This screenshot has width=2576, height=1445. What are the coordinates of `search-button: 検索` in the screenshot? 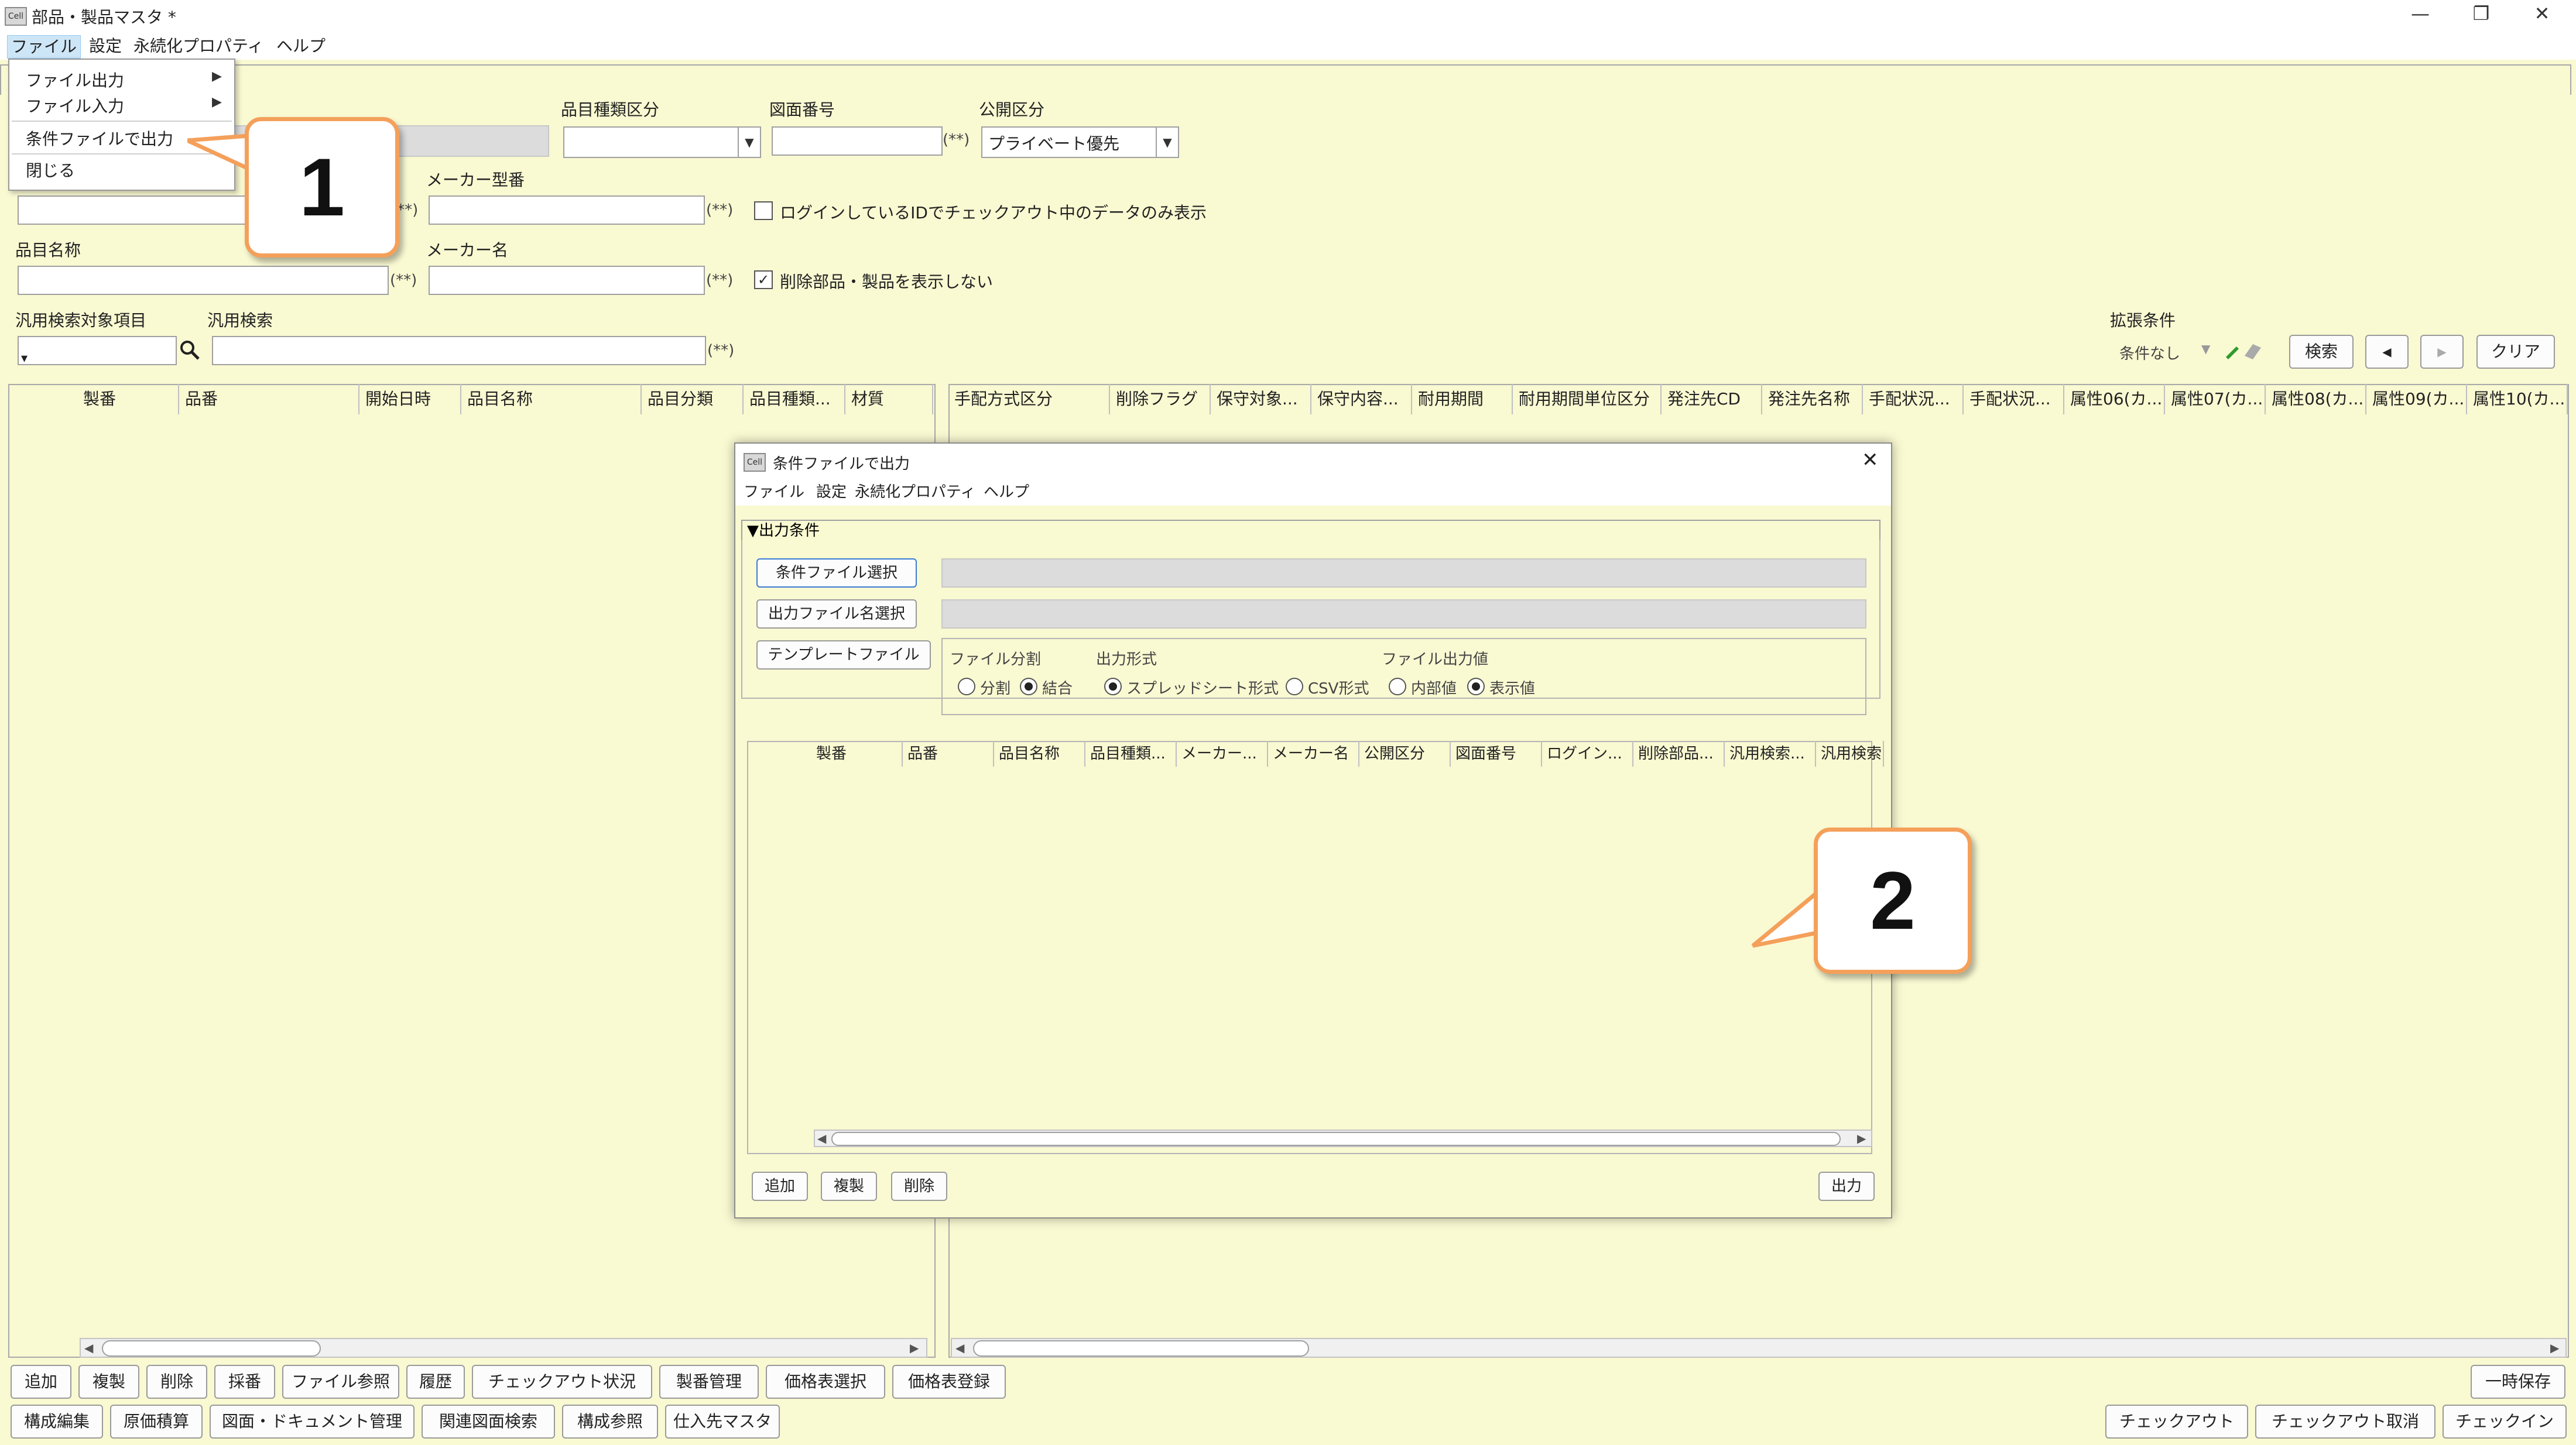 It's located at (2321, 352).